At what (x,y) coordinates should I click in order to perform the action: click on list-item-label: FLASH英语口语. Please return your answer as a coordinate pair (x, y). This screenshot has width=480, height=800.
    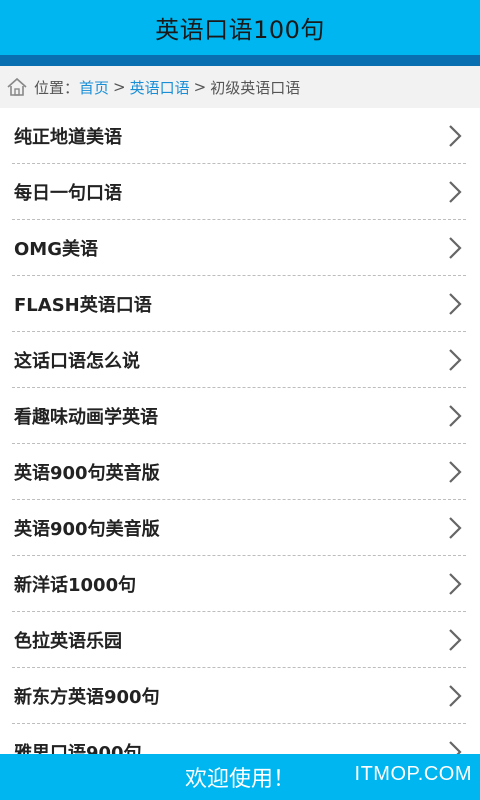
    Looking at the image, I should click on (83, 305).